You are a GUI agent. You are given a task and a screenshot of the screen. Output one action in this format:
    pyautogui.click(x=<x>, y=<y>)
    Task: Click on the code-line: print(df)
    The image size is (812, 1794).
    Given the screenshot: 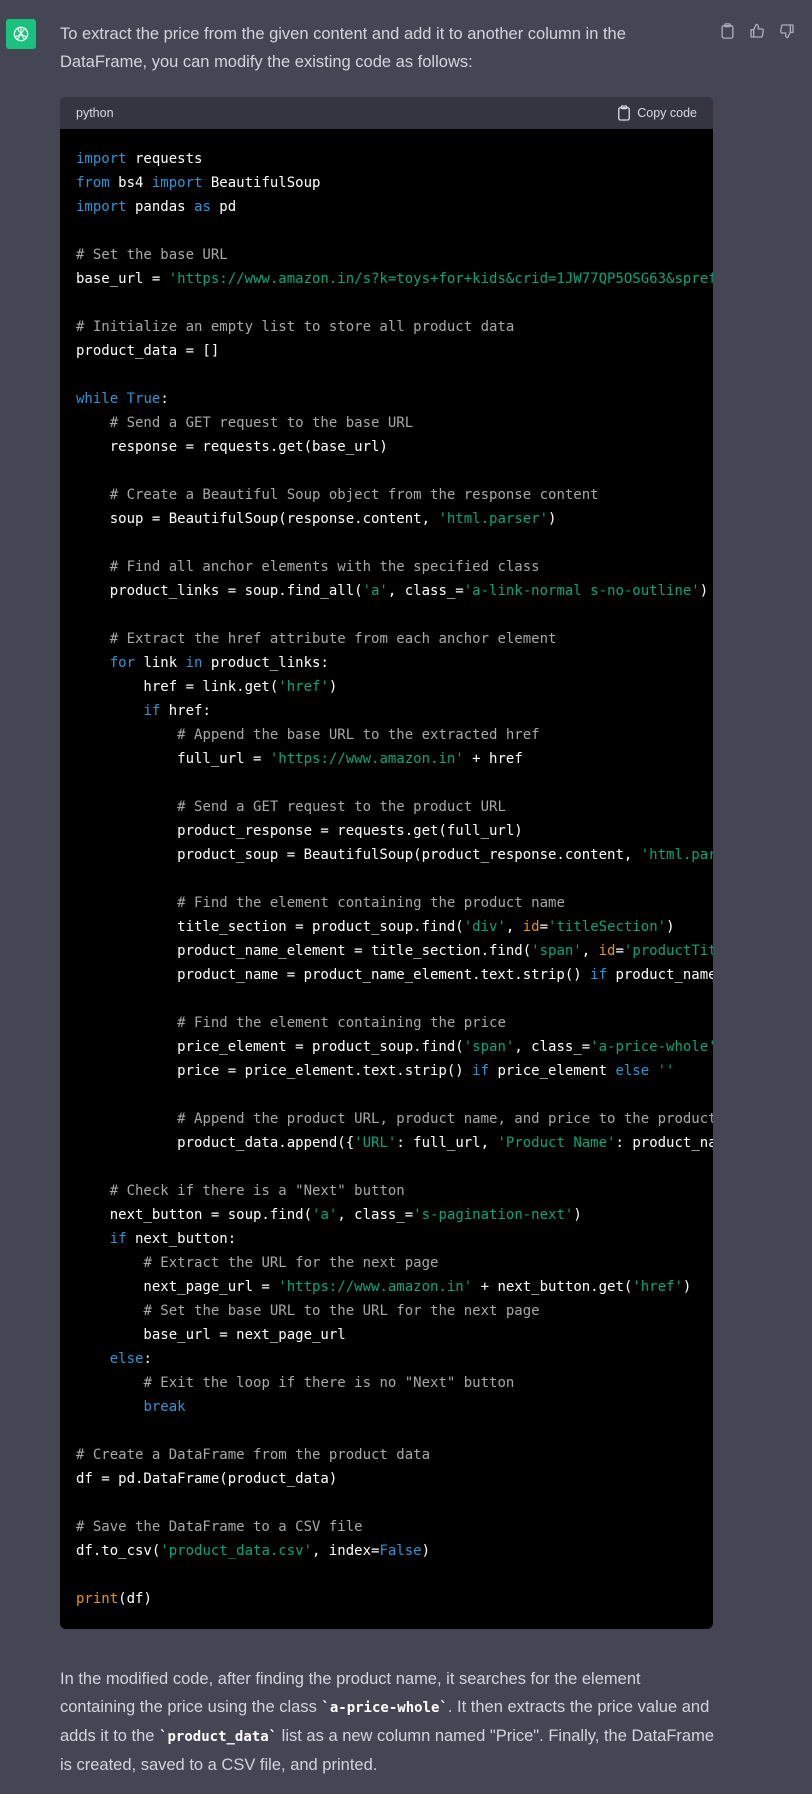 What is the action you would take?
    pyautogui.click(x=386, y=1599)
    